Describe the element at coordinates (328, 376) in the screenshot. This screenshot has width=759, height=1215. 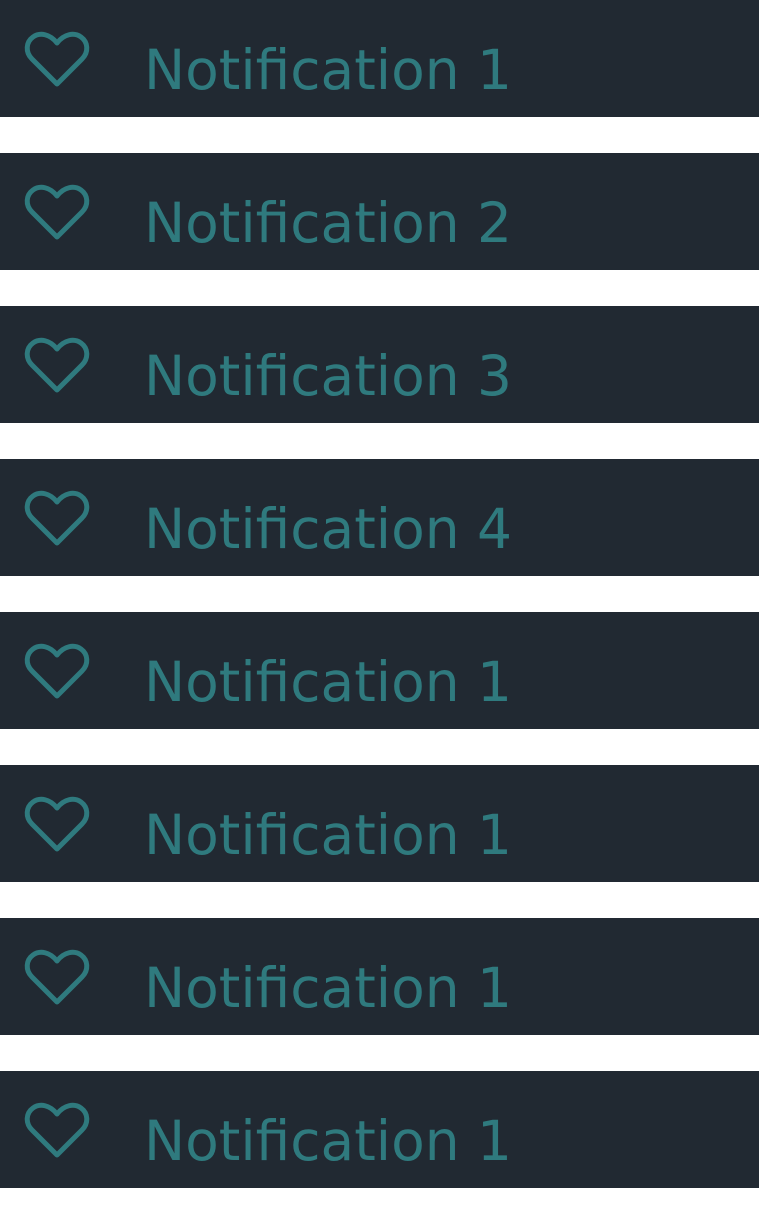
I see `notification-label: Notification 3` at that location.